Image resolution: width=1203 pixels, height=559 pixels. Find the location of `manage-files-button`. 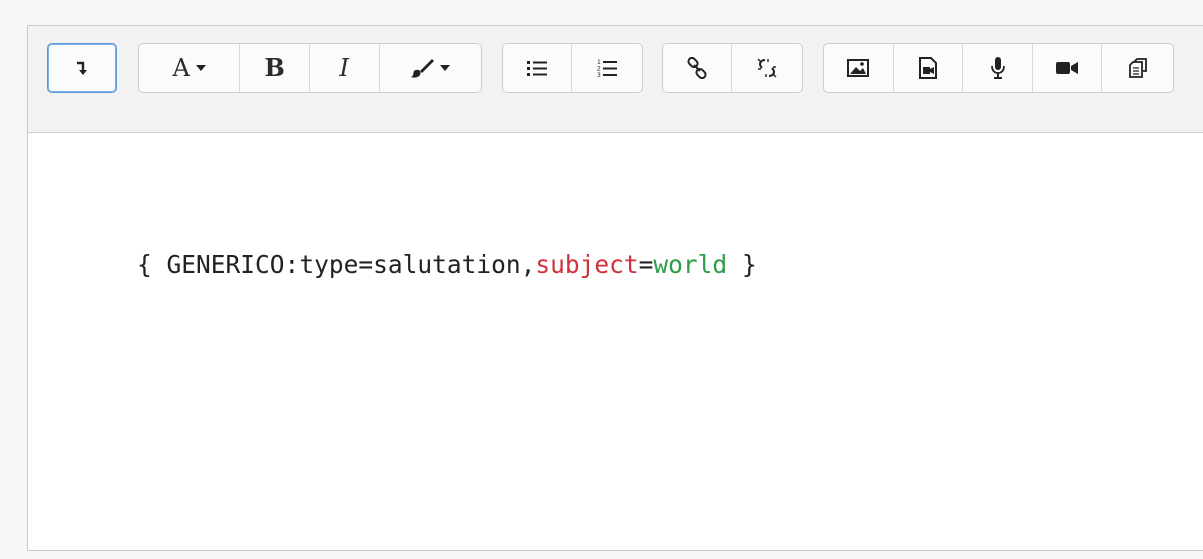

manage-files-button is located at coordinates (1137, 68).